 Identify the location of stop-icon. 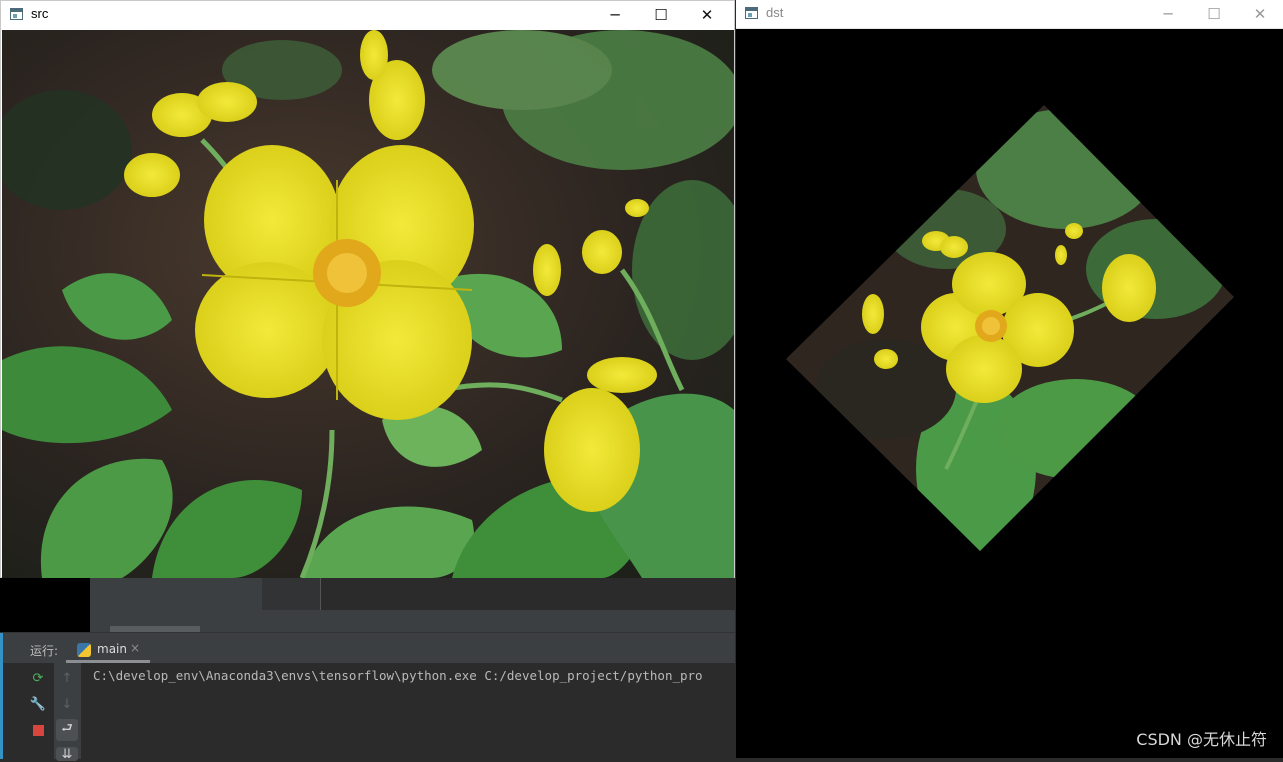
(38, 730).